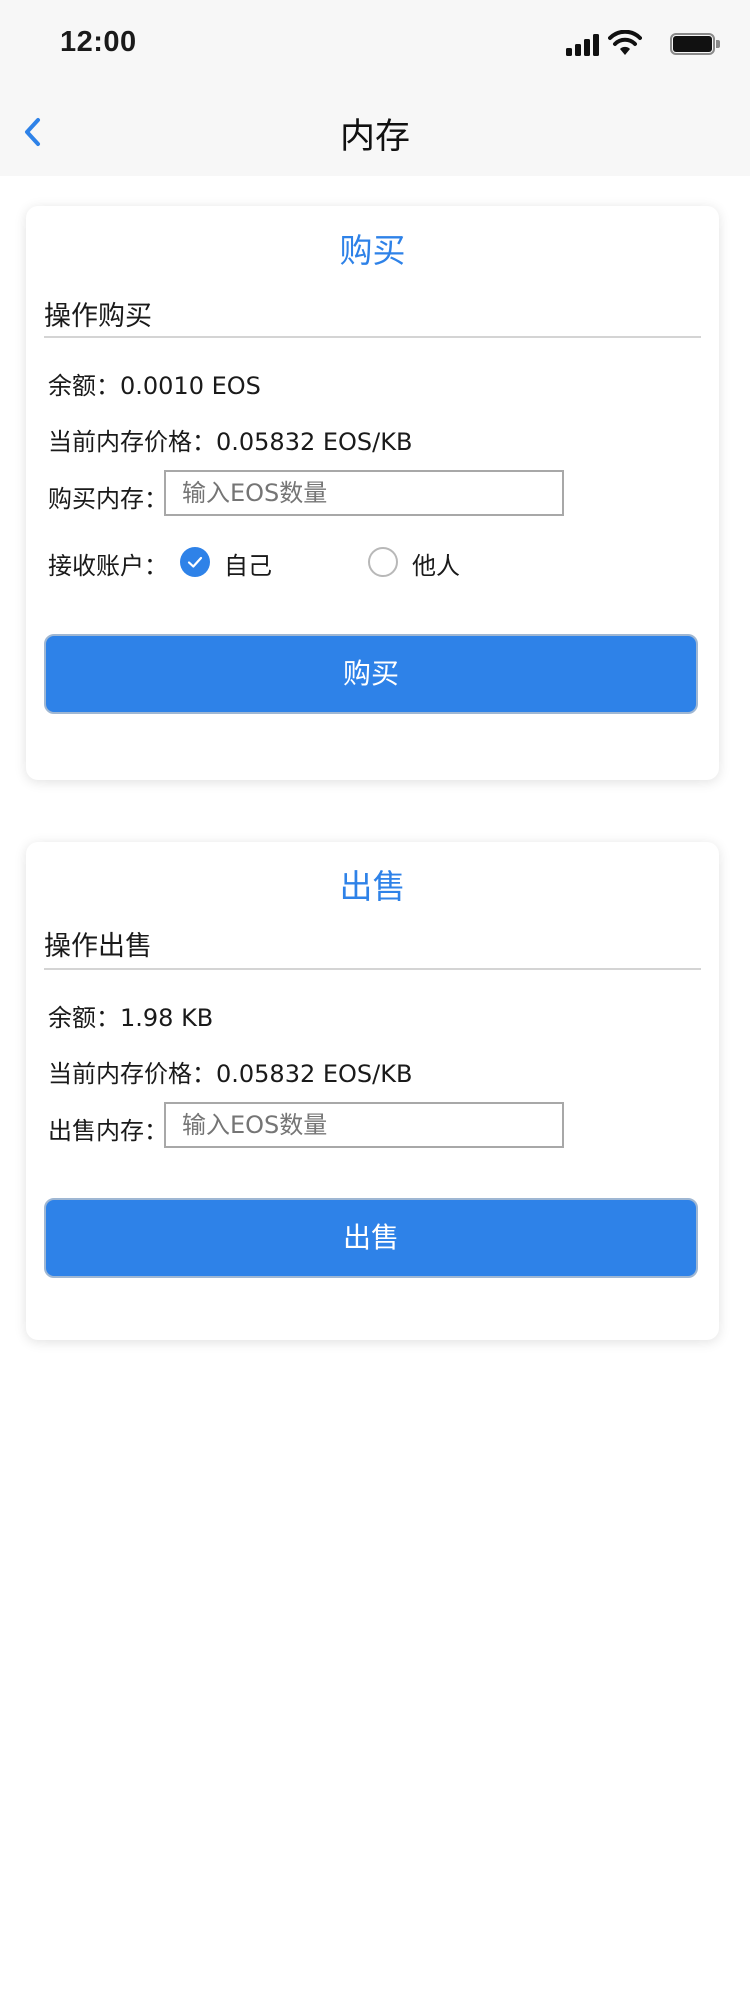 The height and width of the screenshot is (1992, 750). What do you see at coordinates (248, 563) in the screenshot?
I see `receiver-self-label: 自己` at bounding box center [248, 563].